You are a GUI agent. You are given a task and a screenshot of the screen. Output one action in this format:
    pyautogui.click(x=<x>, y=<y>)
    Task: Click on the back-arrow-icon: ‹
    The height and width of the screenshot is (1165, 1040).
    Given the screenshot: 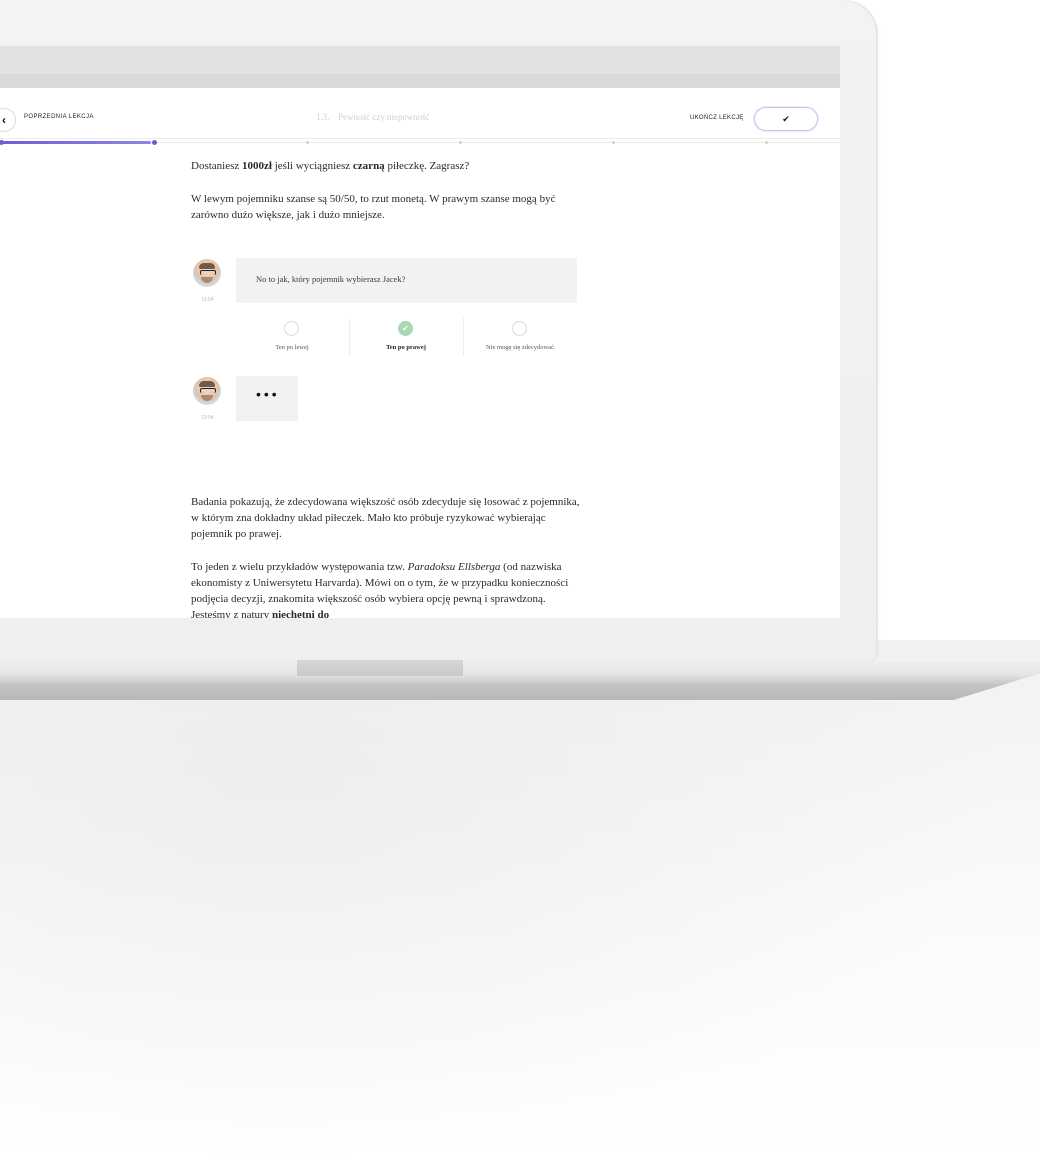 What is the action you would take?
    pyautogui.click(x=8, y=120)
    